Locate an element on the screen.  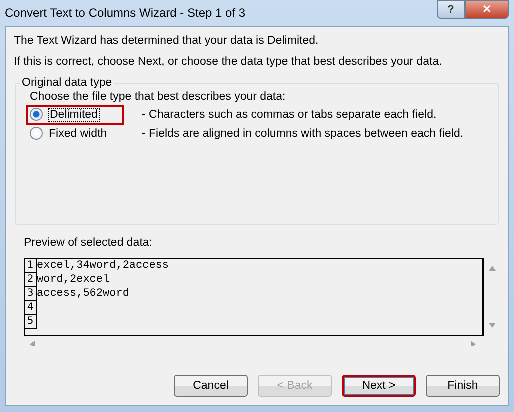
scroll-right-icon is located at coordinates (474, 343).